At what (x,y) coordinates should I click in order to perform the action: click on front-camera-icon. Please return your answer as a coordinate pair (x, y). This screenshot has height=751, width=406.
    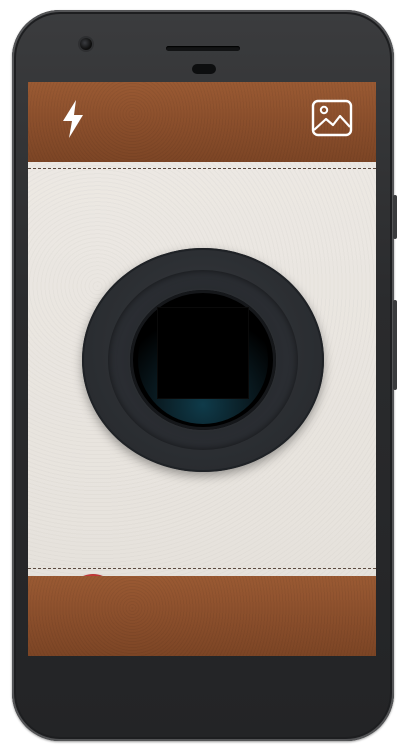
    Looking at the image, I should click on (86, 44).